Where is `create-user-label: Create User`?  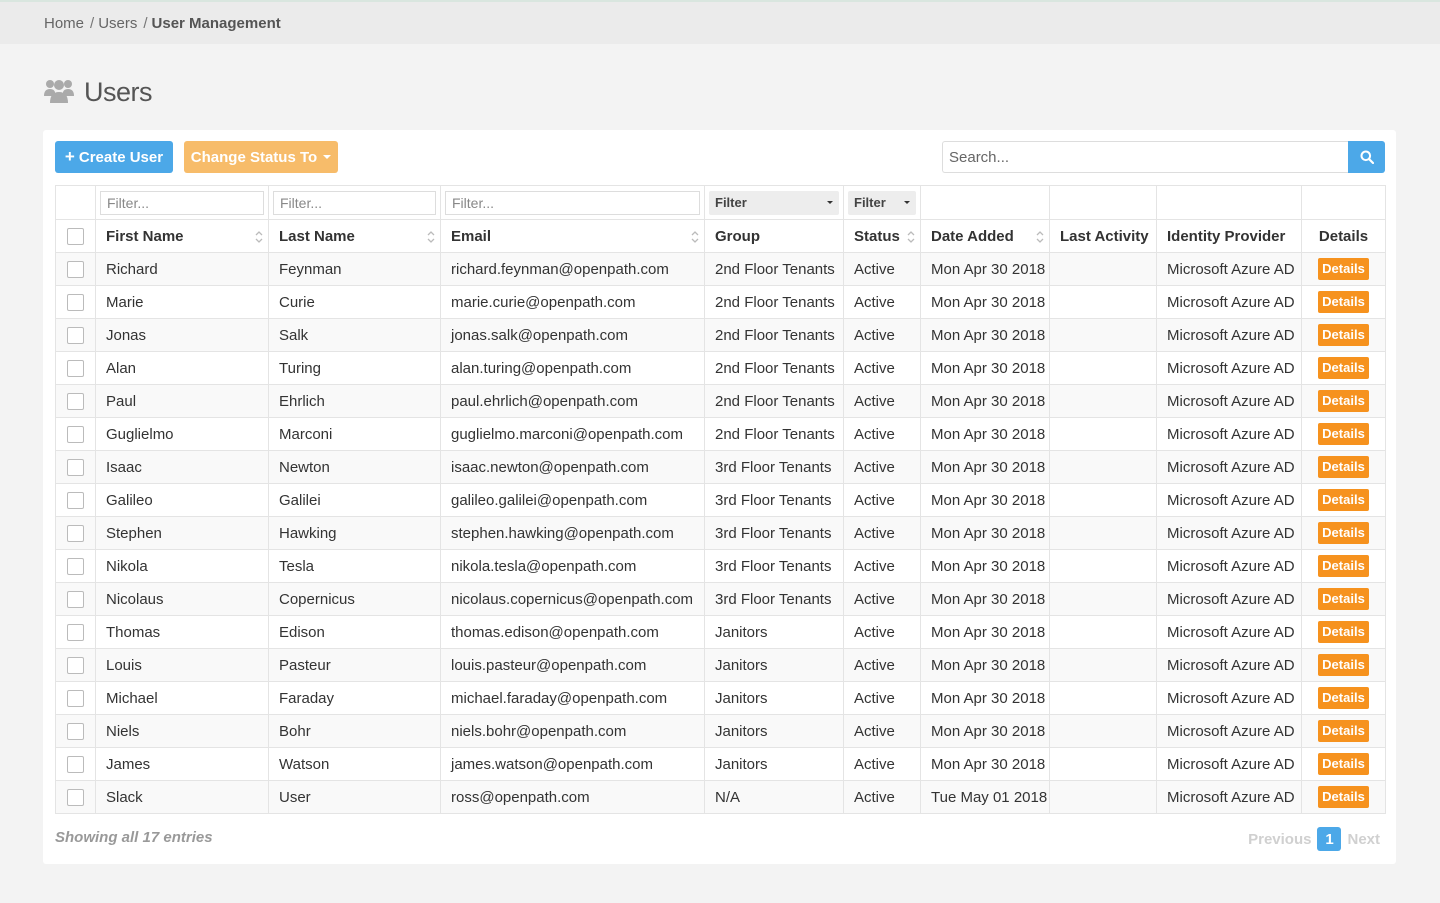 create-user-label: Create User is located at coordinates (121, 157).